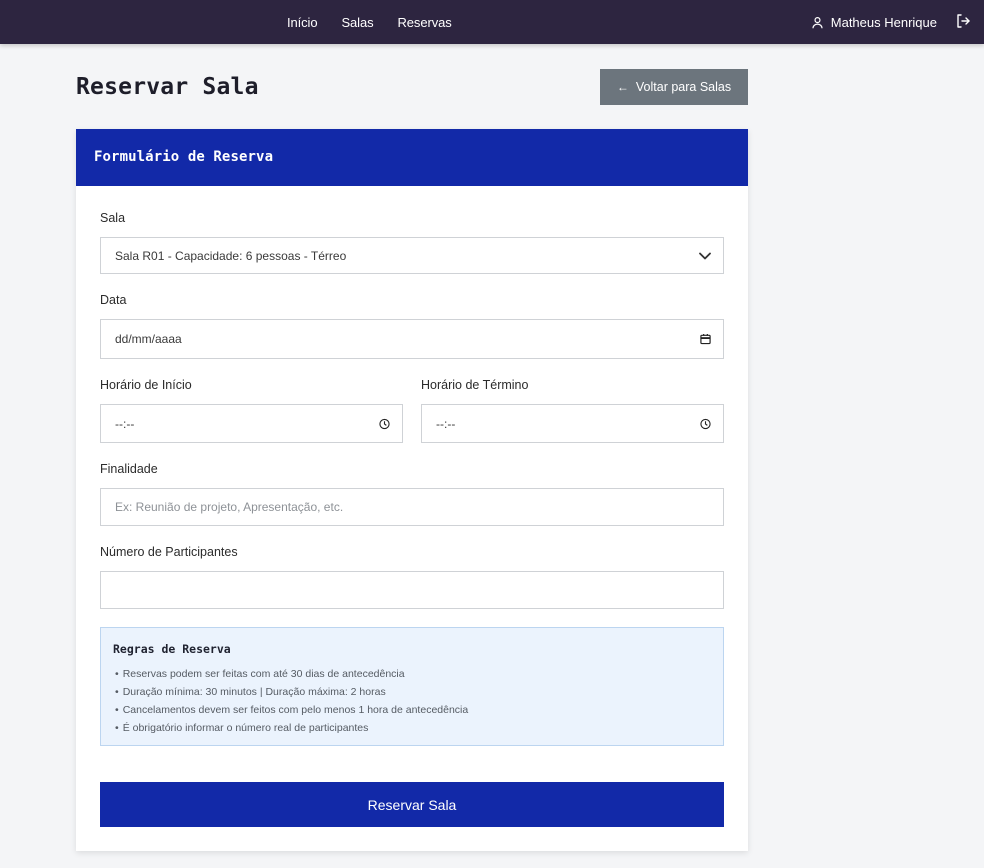 The image size is (984, 868). I want to click on participants-label: Número de Participantes, so click(169, 552).